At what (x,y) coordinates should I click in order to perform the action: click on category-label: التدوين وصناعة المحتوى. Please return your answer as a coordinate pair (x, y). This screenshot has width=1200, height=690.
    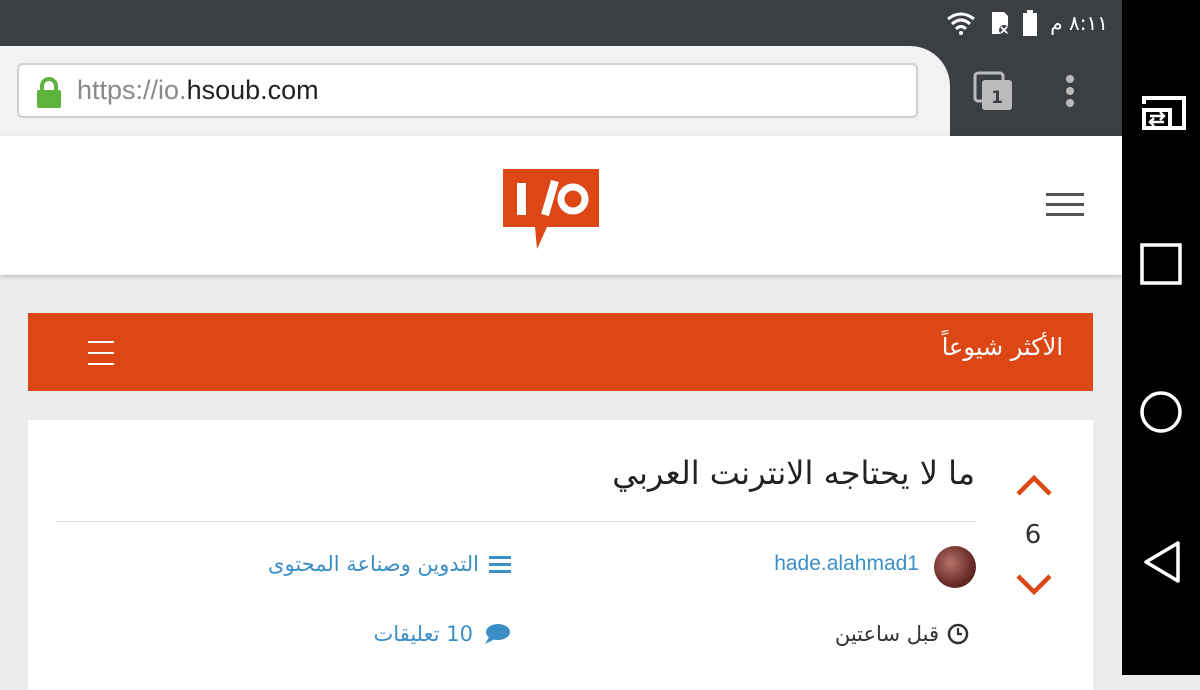
    Looking at the image, I should click on (373, 564).